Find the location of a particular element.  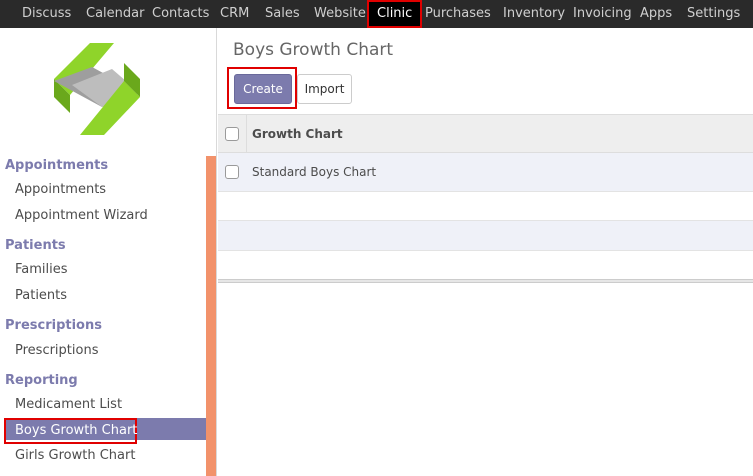

sidebar-item-prescriptions: Prescriptions is located at coordinates (56, 350).